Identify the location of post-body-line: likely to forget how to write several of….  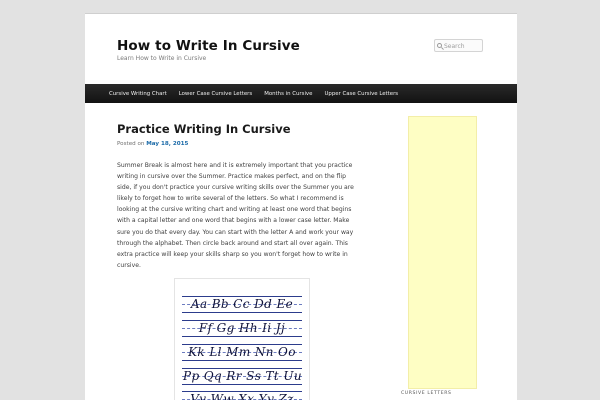
(230, 199).